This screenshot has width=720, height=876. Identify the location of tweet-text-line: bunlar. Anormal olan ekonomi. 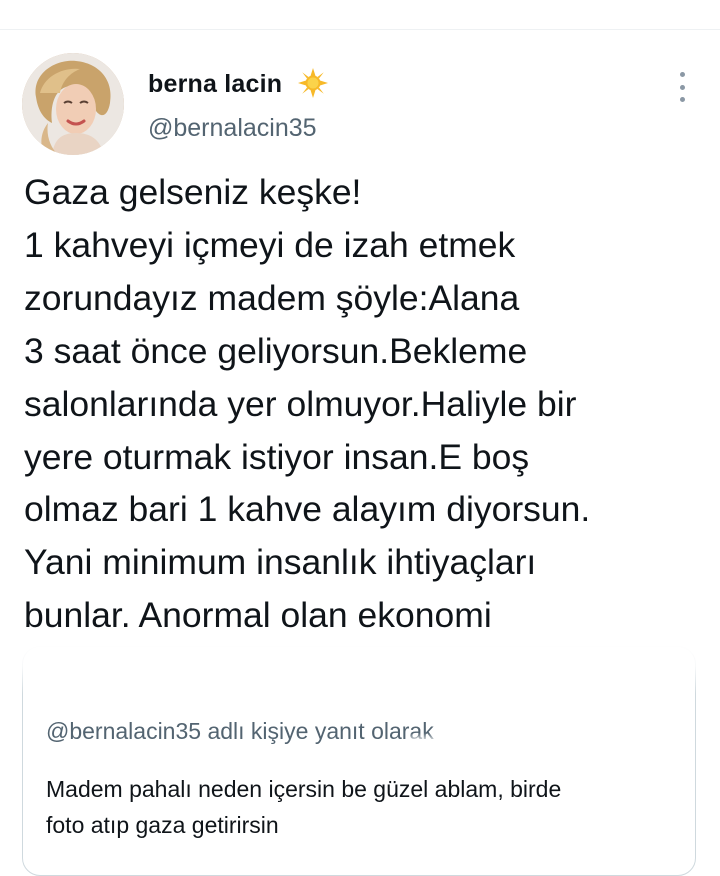
(258, 615).